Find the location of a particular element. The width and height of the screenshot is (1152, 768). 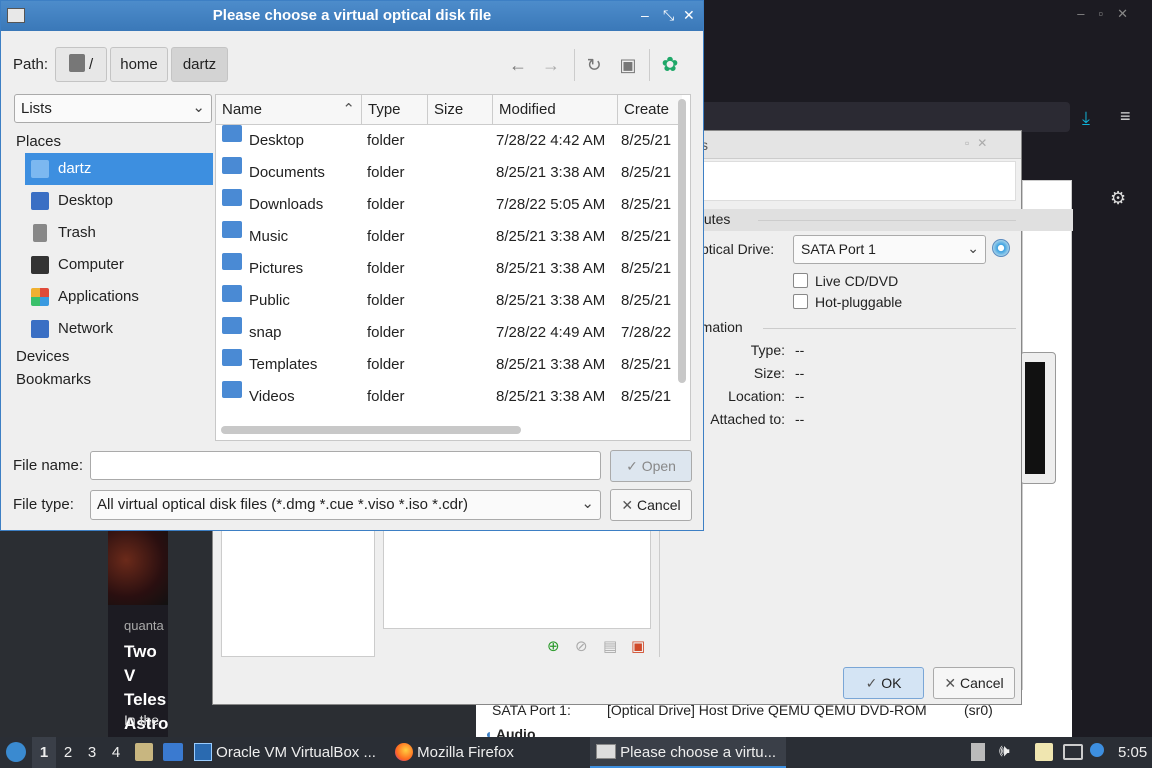

news-source: quanta is located at coordinates (144, 625).